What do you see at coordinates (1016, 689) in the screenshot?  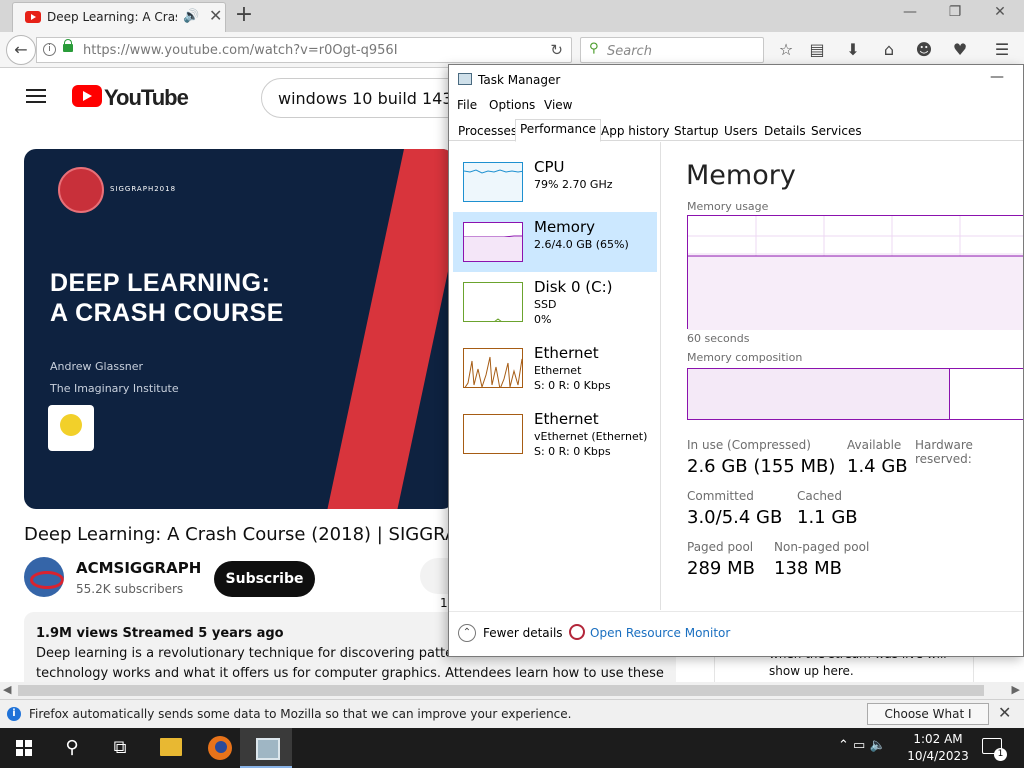 I see `scroll-right-icon: ▶` at bounding box center [1016, 689].